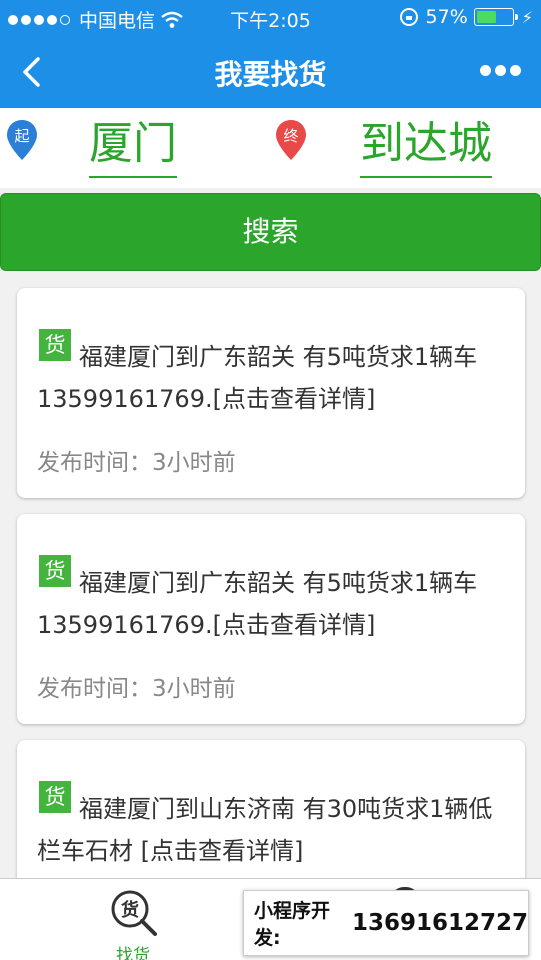 This screenshot has height=960, width=541. I want to click on status-right: 57% ⚡, so click(466, 17).